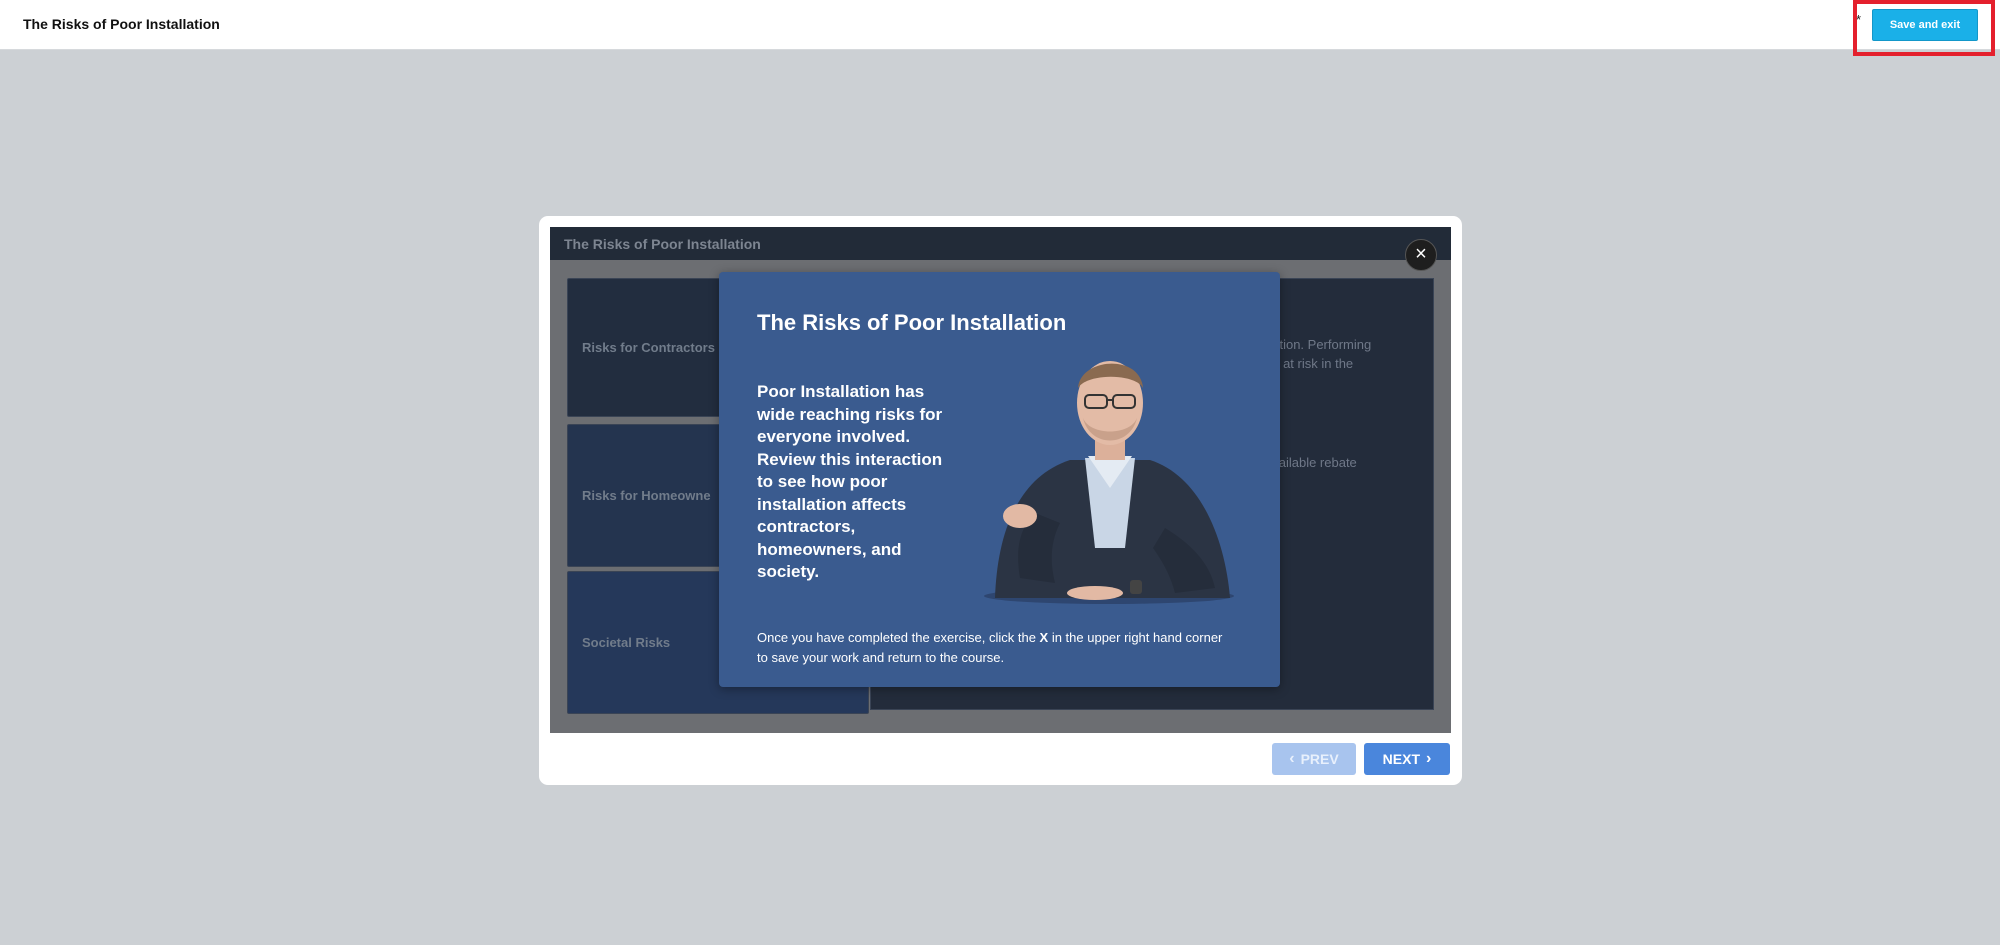  Describe the element at coordinates (121, 24) in the screenshot. I see `page-title: The Risks of Poor Installation` at that location.